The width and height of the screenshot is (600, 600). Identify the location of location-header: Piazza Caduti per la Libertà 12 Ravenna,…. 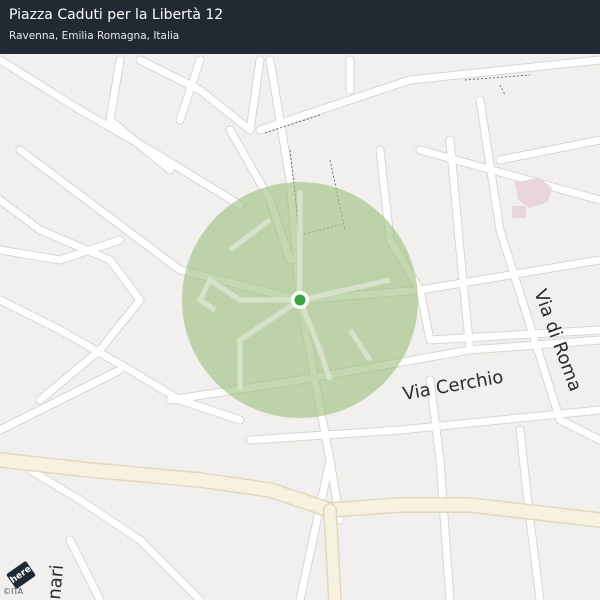
(300, 27).